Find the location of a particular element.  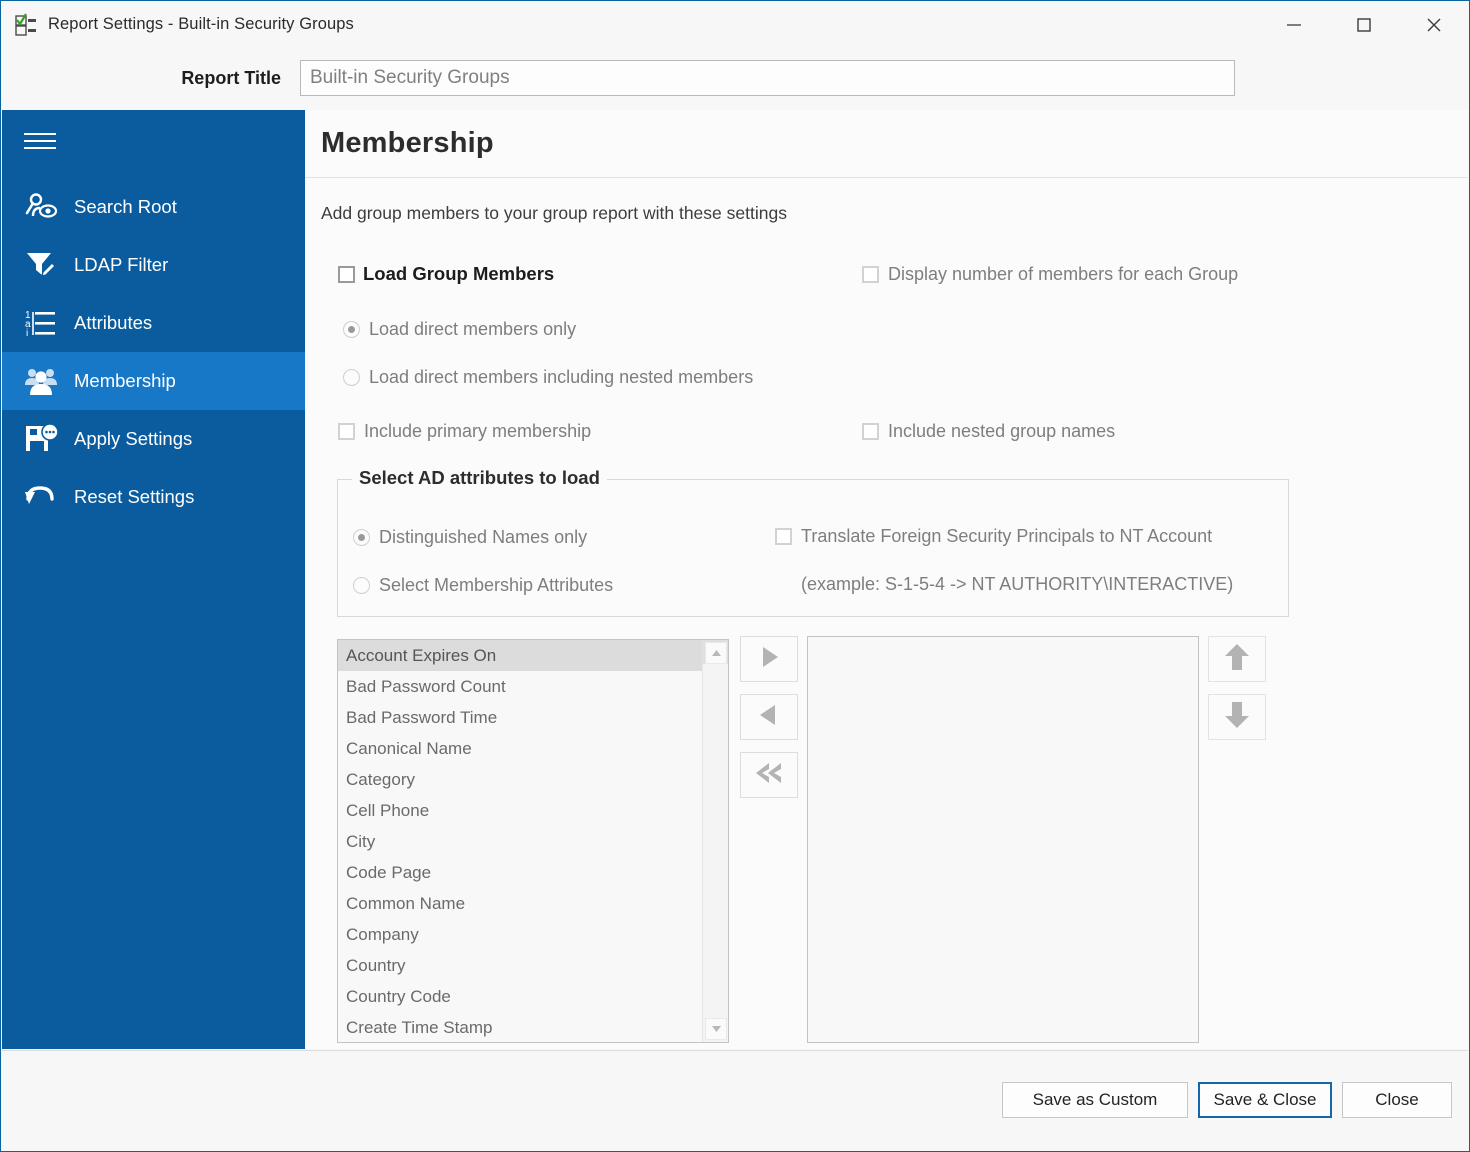

groupbox-title: Select AD attributes to load is located at coordinates (479, 478).